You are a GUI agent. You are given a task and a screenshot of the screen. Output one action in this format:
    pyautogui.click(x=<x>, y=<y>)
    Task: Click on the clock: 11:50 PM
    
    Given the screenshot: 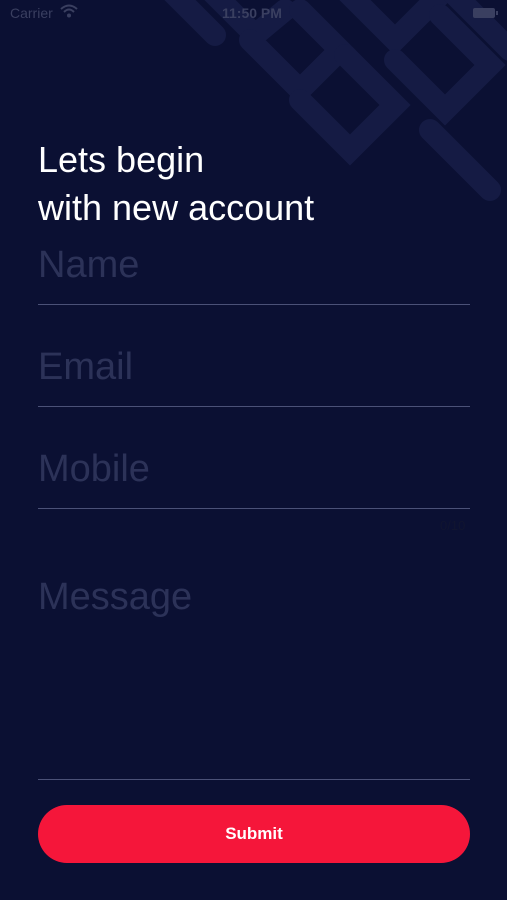 What is the action you would take?
    pyautogui.click(x=252, y=13)
    